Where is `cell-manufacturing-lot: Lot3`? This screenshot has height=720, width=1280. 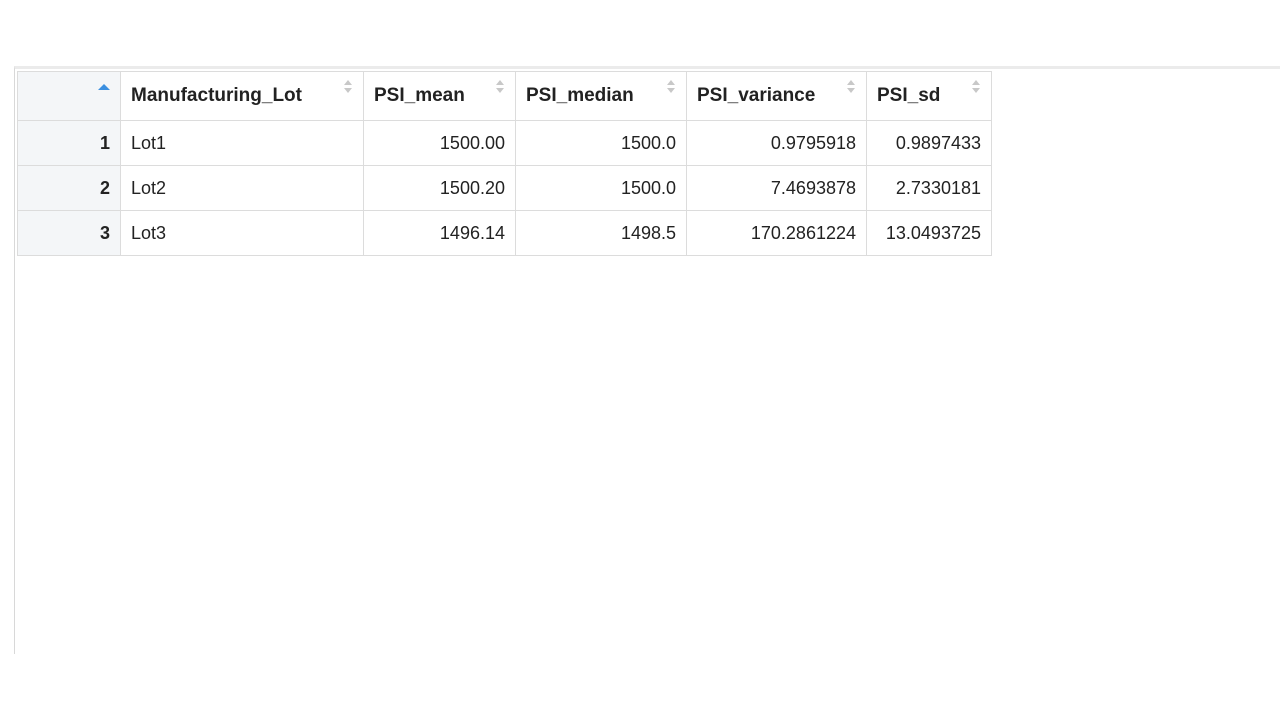 cell-manufacturing-lot: Lot3 is located at coordinates (242, 233).